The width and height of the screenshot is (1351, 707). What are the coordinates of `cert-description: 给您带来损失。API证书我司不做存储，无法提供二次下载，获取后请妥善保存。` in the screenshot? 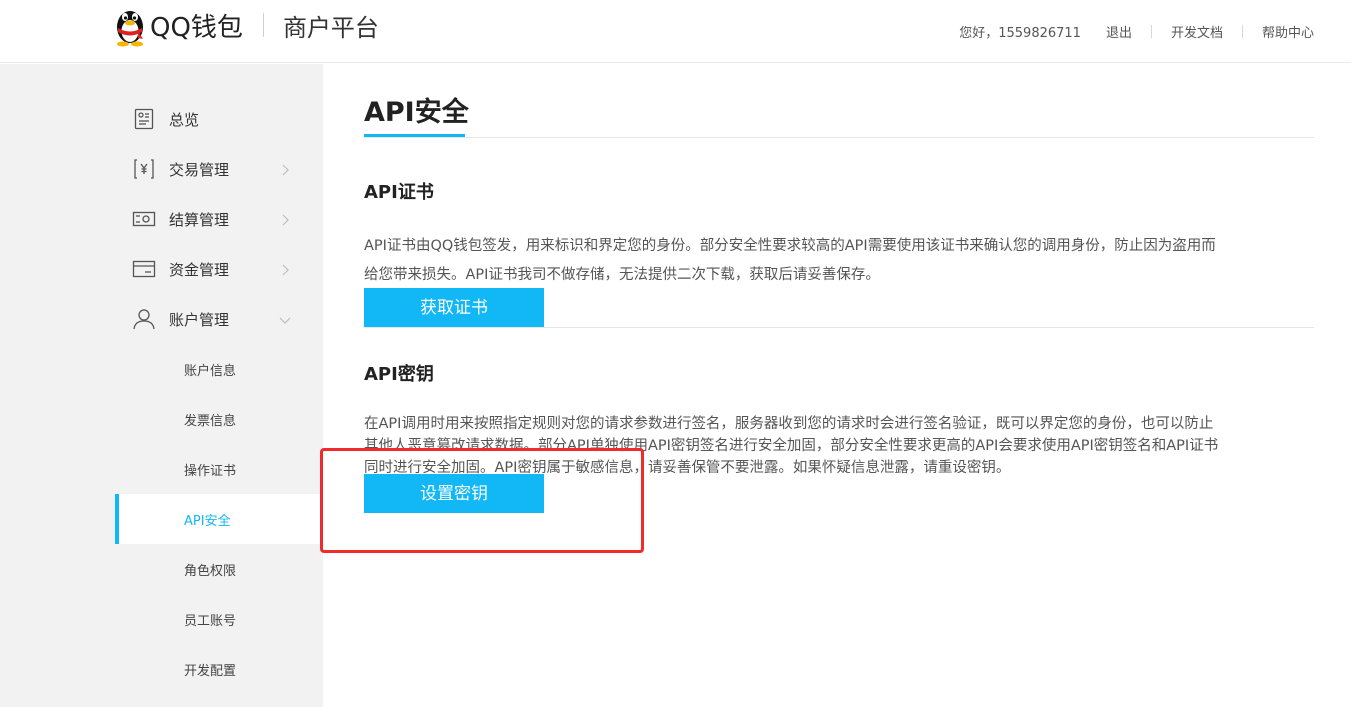 It's located at (622, 275).